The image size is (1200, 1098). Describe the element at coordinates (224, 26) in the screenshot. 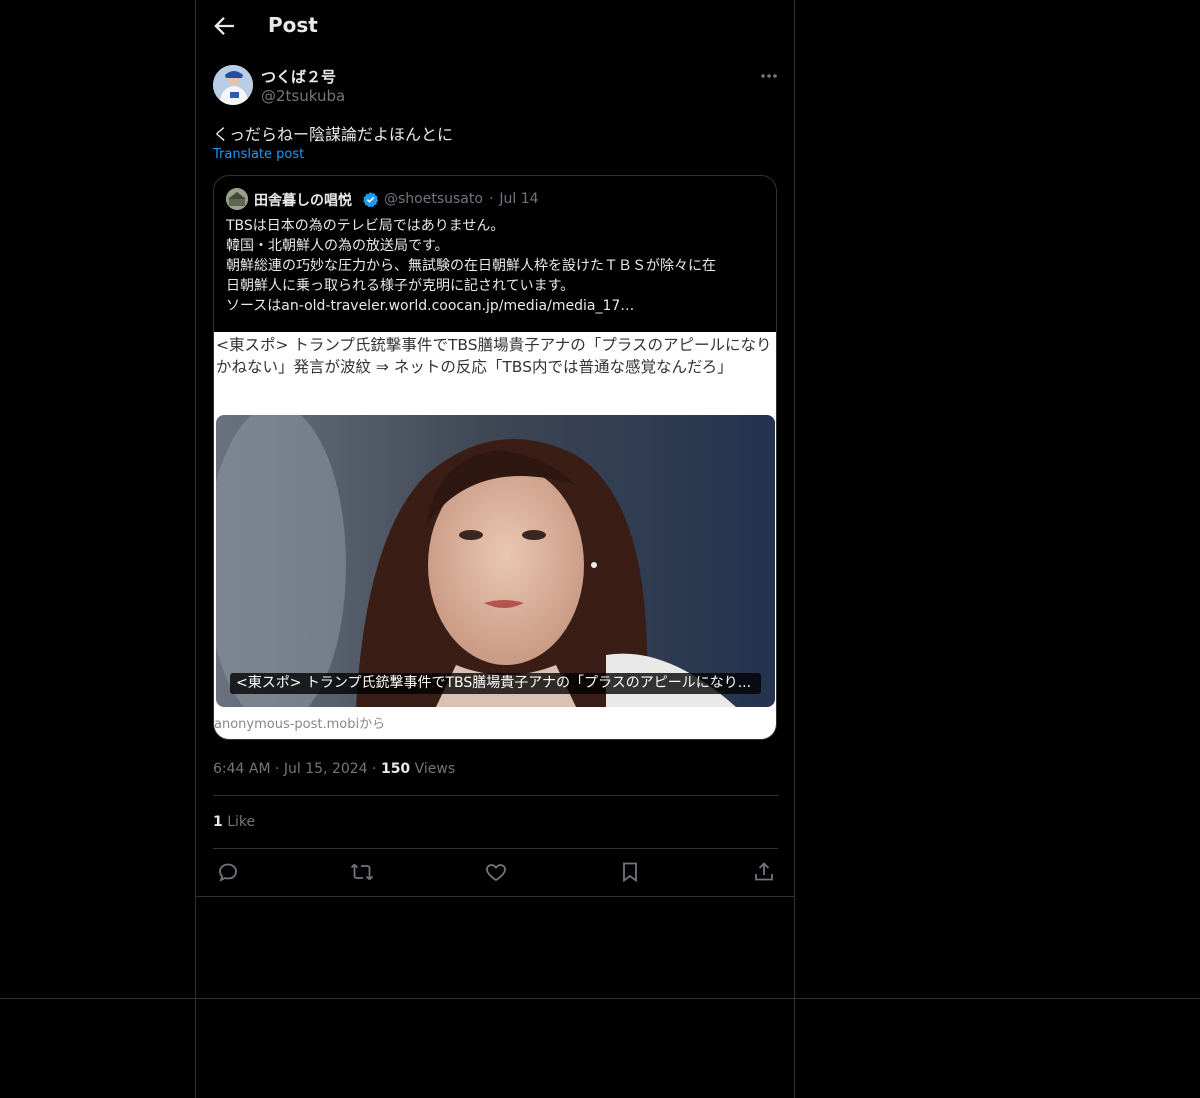

I see `arrow-left-icon` at that location.